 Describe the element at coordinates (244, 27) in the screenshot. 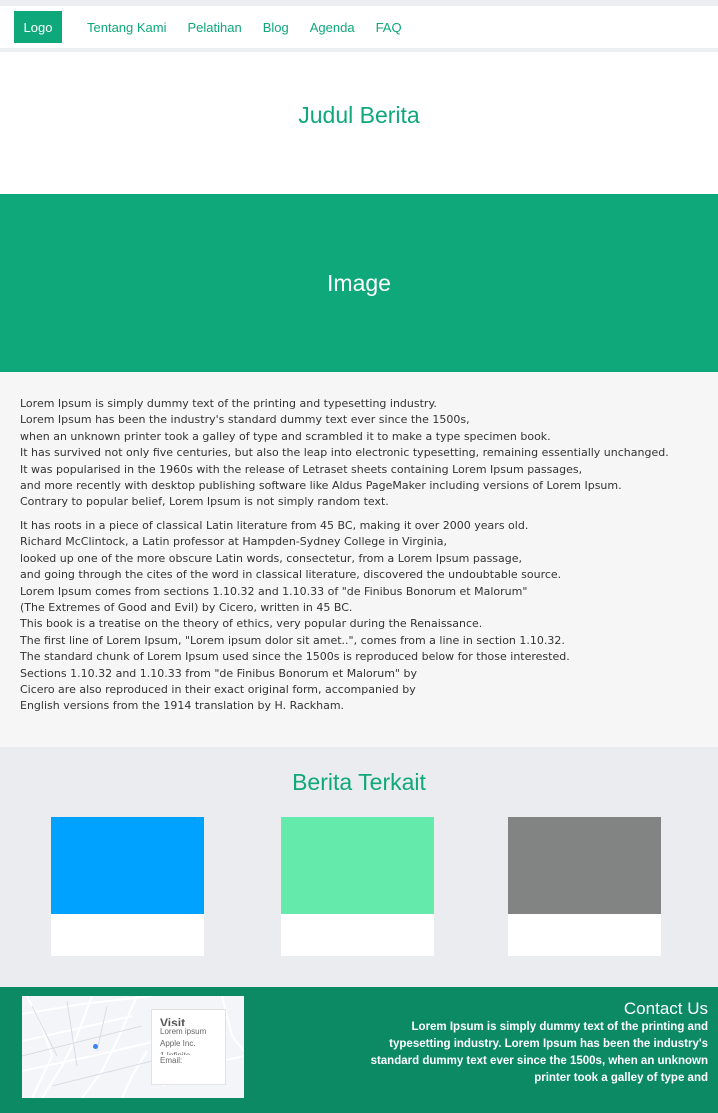

I see `nav-links: Tentang Kami Pelatihan Blog Agenda FAQ` at that location.